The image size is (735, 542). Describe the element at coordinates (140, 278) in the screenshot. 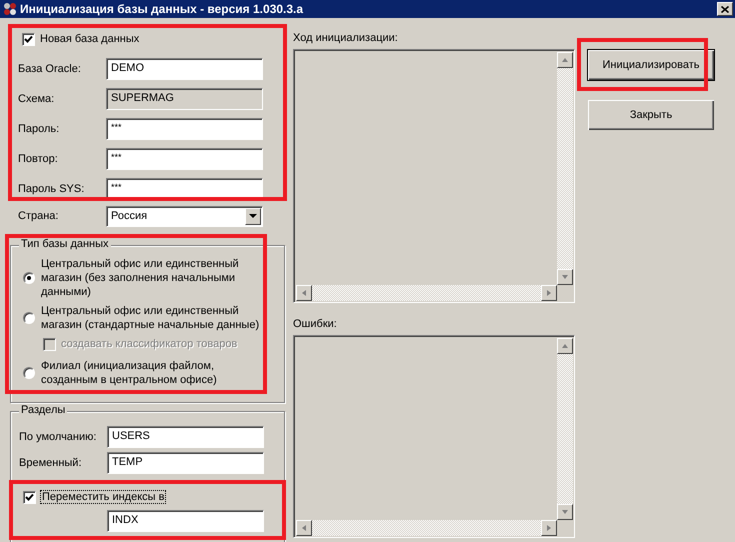

I see `radio-label: Центральный офис или единственный магазин (без заполнения начальными данными)` at that location.